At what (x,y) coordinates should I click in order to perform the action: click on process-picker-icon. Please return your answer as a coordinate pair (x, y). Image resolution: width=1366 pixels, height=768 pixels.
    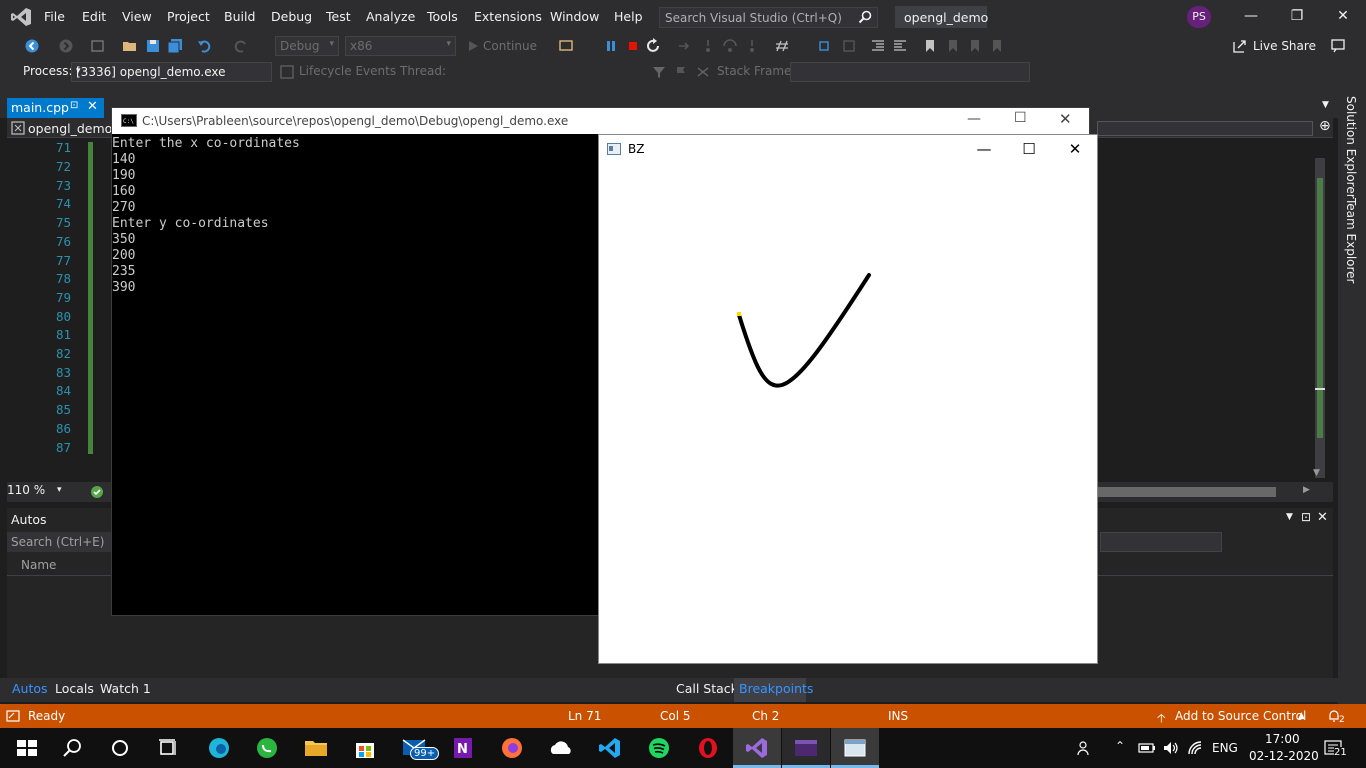
    Looking at the image, I should click on (566, 46).